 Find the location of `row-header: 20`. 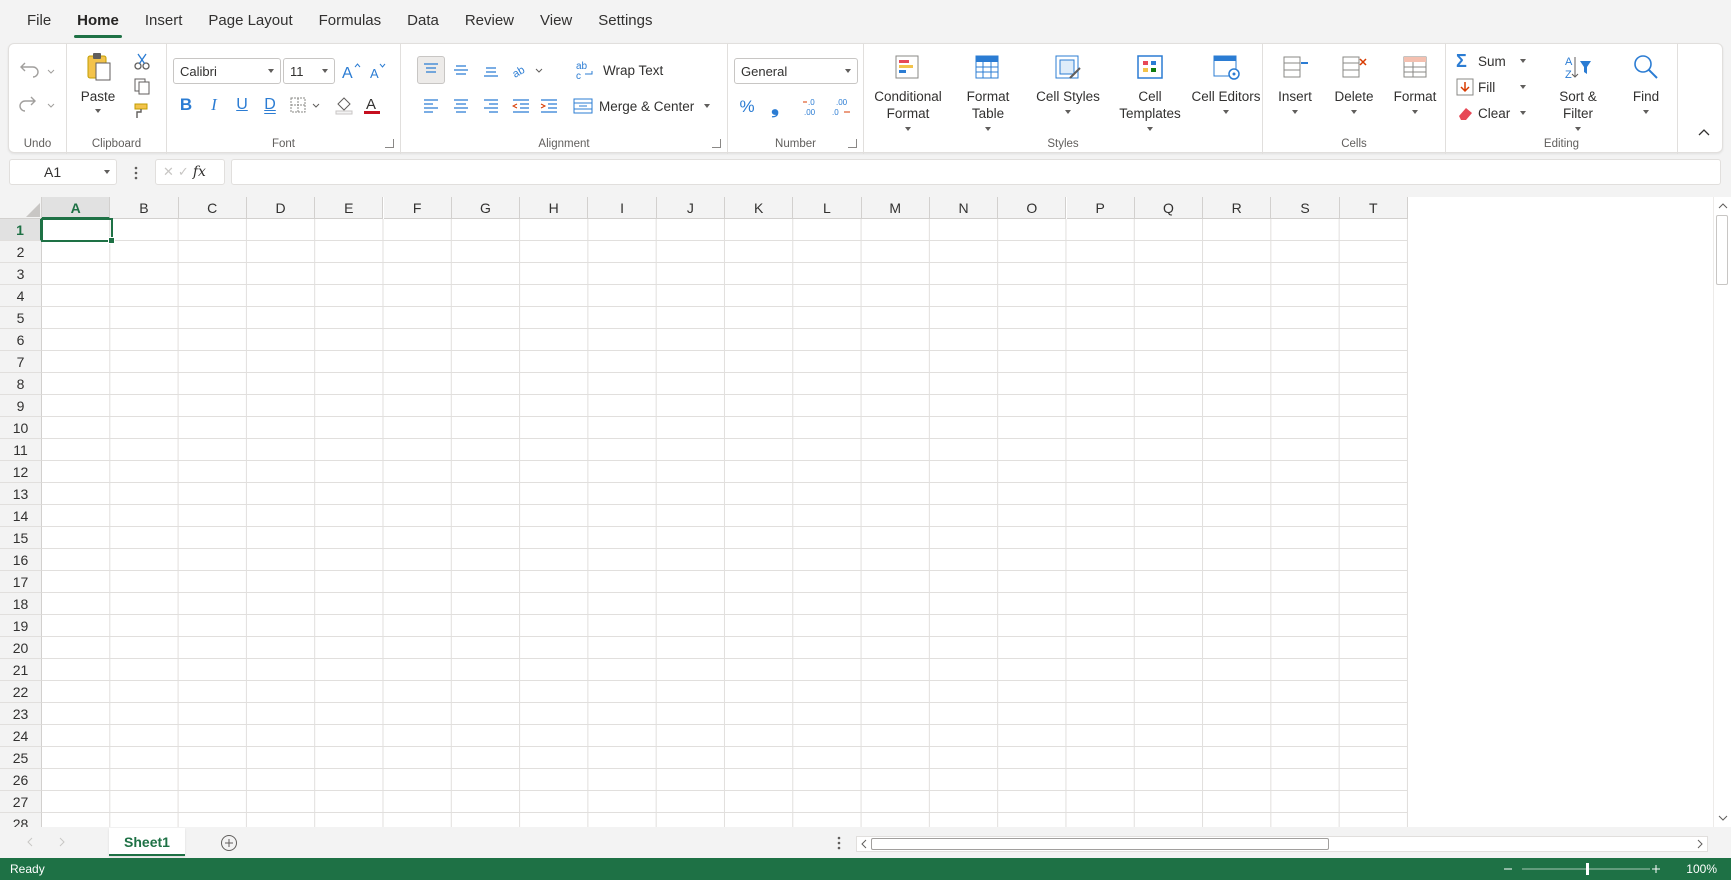

row-header: 20 is located at coordinates (21, 648).